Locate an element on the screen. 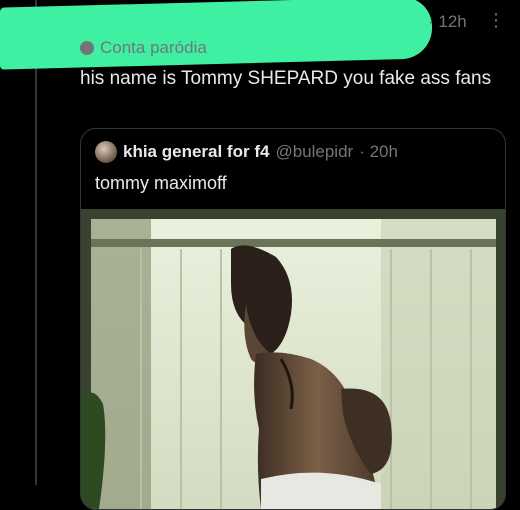  quoted-display-name: khia general for f4 is located at coordinates (196, 152).